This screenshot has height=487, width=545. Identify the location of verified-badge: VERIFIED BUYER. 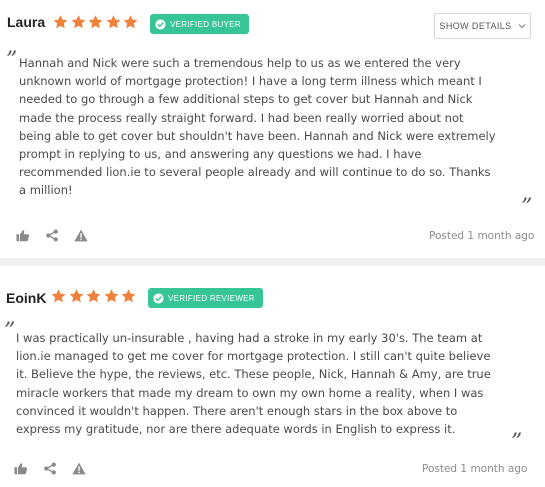
(199, 24).